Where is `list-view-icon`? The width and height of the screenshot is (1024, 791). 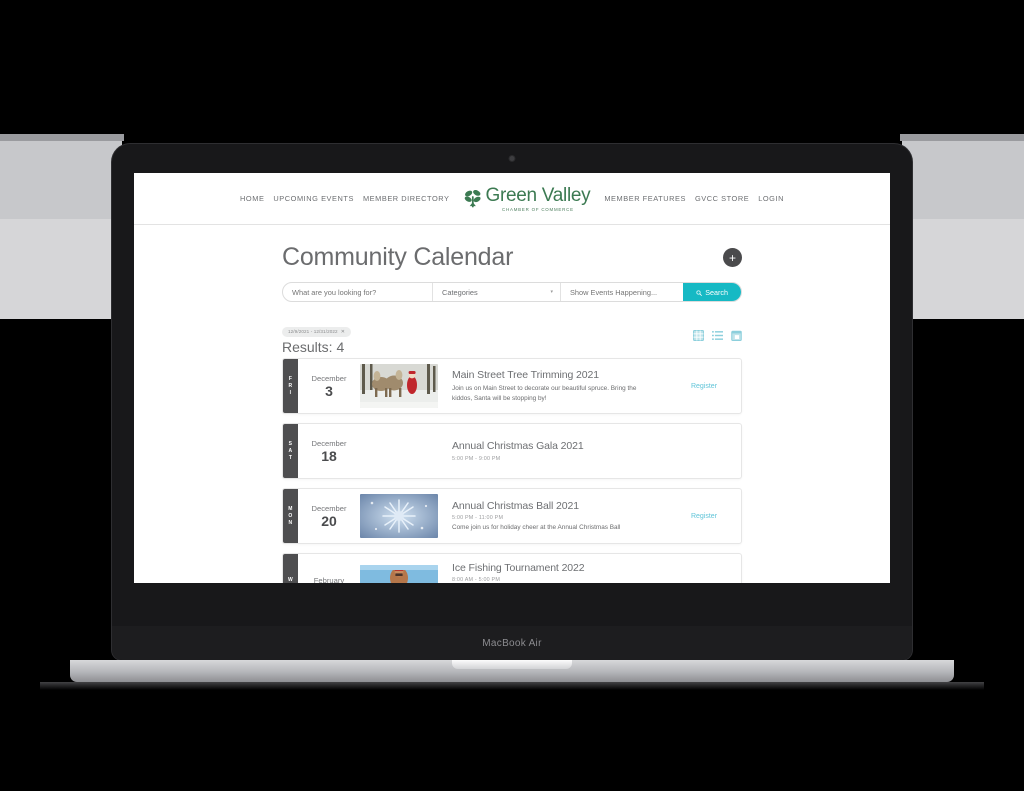
list-view-icon is located at coordinates (717, 334).